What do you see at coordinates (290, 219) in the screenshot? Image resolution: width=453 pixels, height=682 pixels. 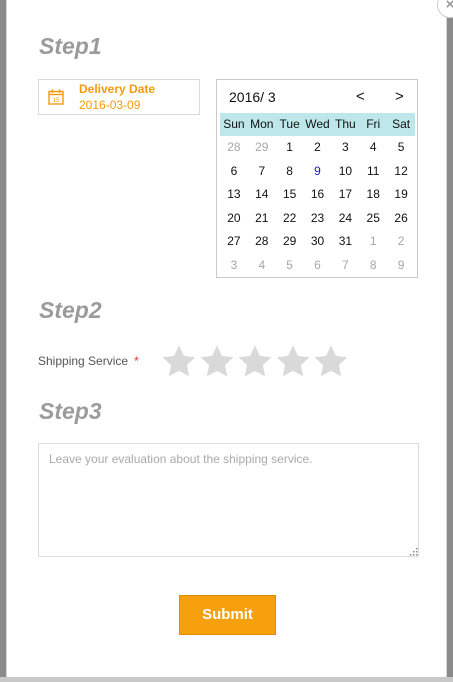 I see `calendar-day: 22` at bounding box center [290, 219].